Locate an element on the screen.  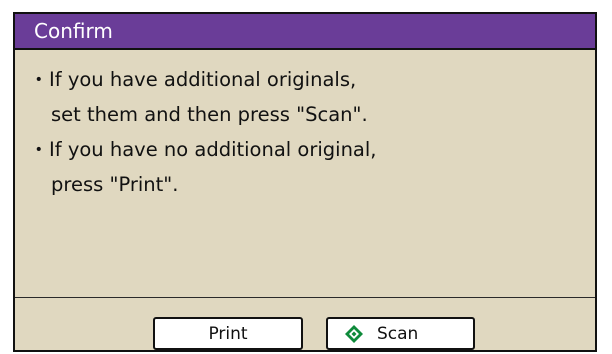
scan-button: Scan is located at coordinates (400, 333).